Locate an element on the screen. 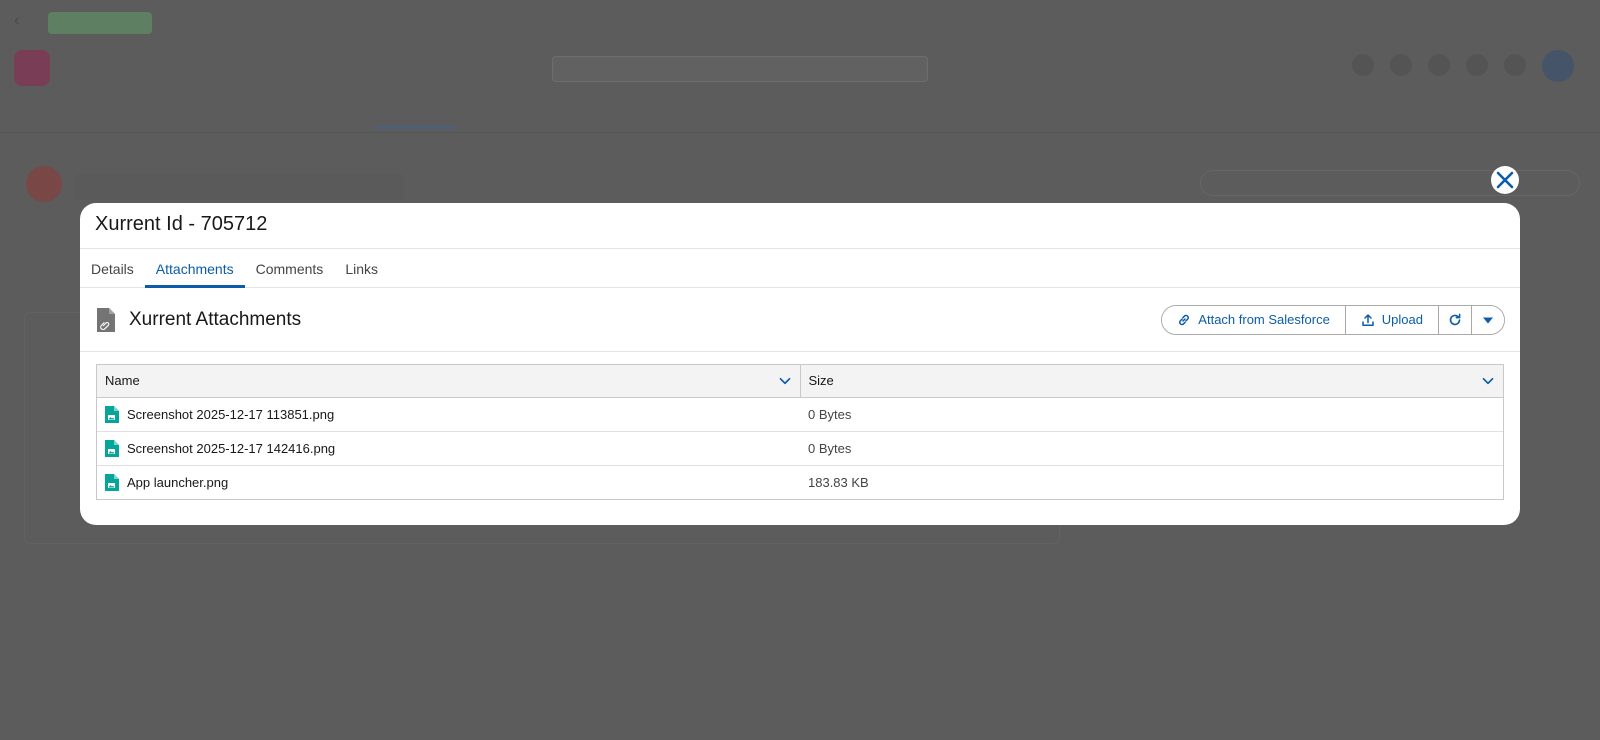 This screenshot has height=740, width=1600. tab-details: Details is located at coordinates (112, 268).